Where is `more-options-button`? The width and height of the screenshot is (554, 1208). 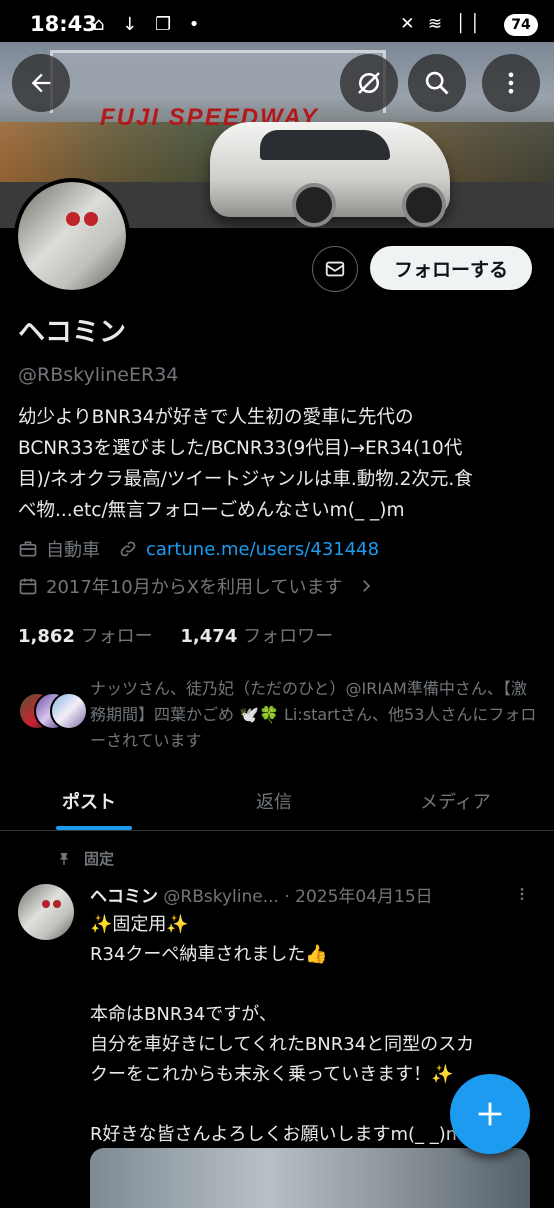 more-options-button is located at coordinates (511, 83).